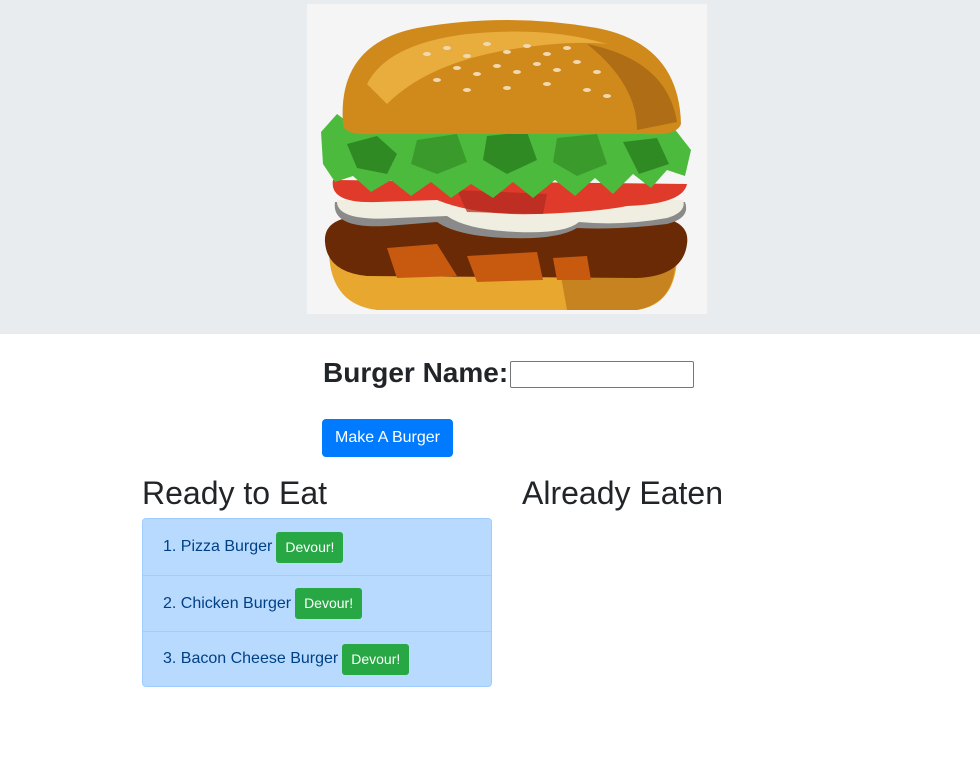 This screenshot has width=980, height=764. Describe the element at coordinates (251, 658) in the screenshot. I see `burger-item-label: 3. Bacon Cheese Burger` at that location.